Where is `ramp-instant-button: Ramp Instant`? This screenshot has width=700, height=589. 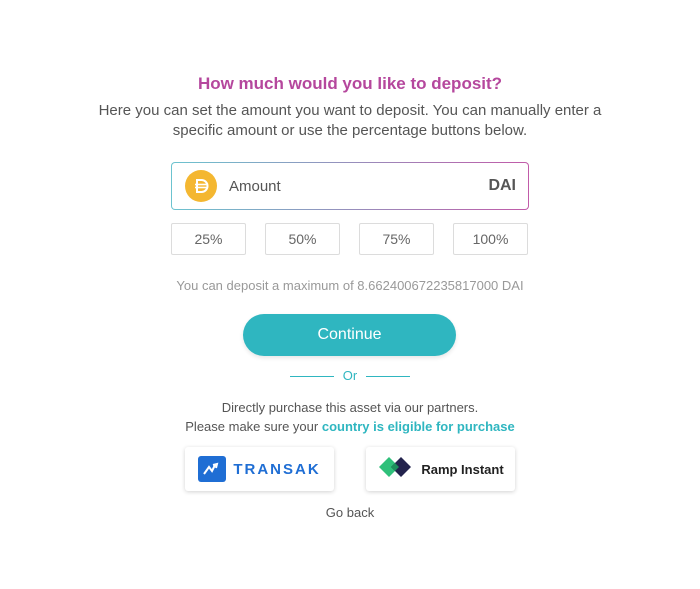 ramp-instant-button: Ramp Instant is located at coordinates (440, 469).